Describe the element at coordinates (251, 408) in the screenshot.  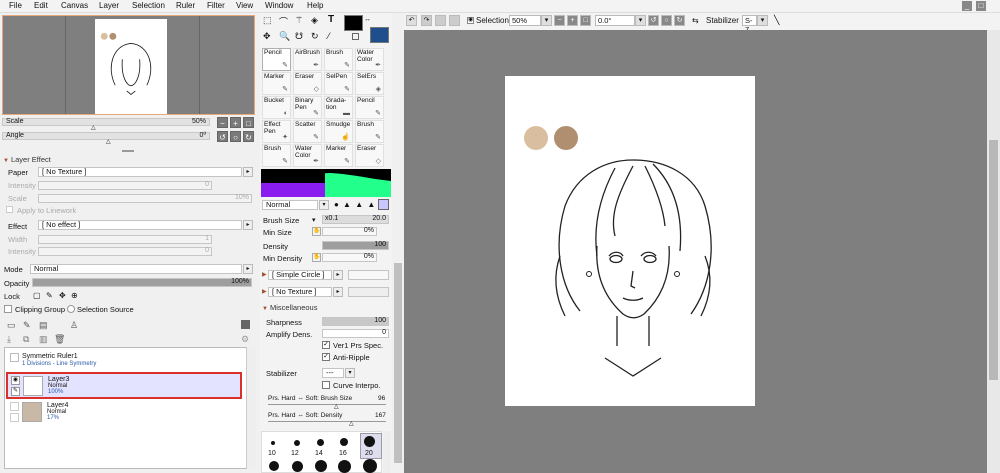
I see `layer-list-scrollbar` at that location.